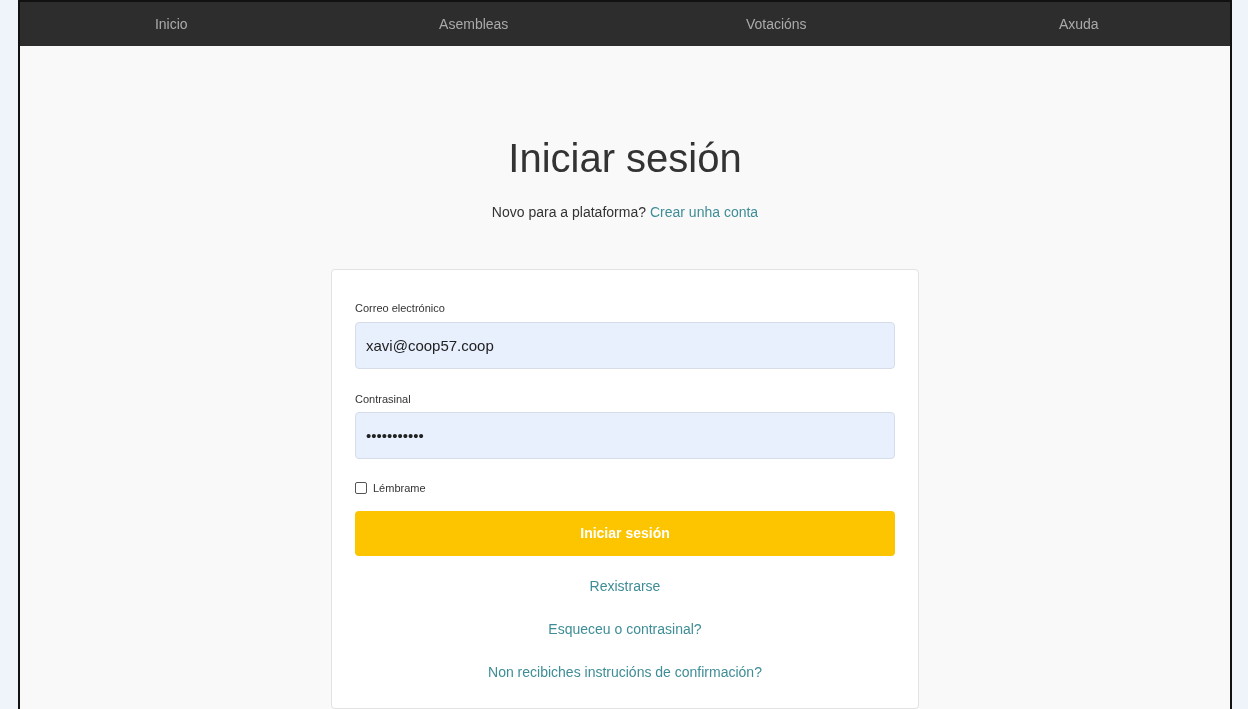  I want to click on page-title: Iniciar sesión, so click(625, 158).